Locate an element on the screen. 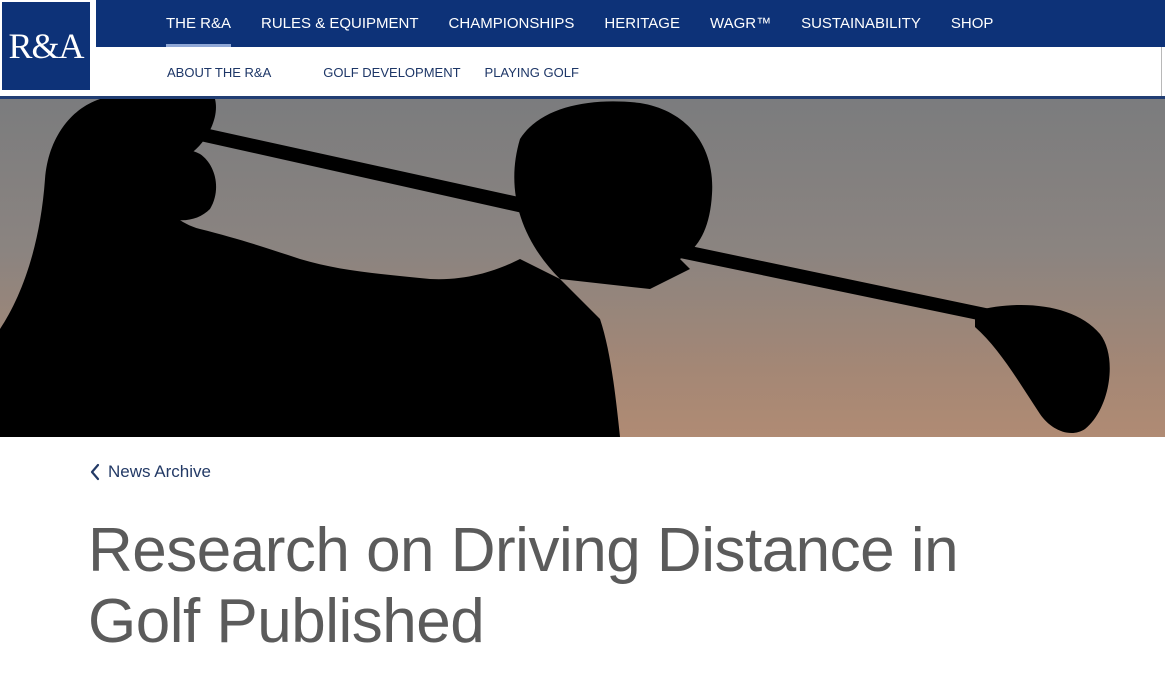 The width and height of the screenshot is (1165, 684). nav-item-wagr: WAGR™ is located at coordinates (740, 23).